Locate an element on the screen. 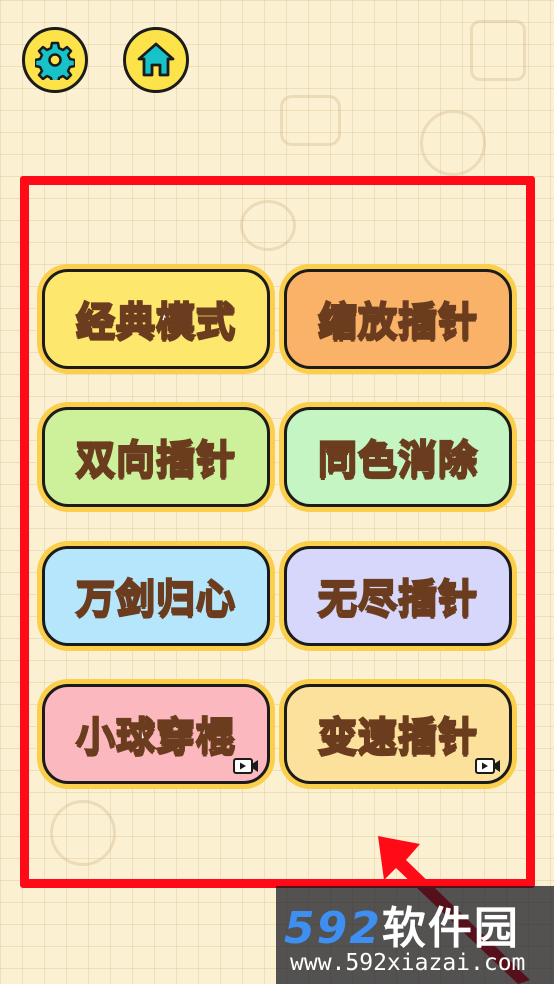 Image resolution: width=554 pixels, height=984 pixels. mode-label: 双向插针 is located at coordinates (155, 460).